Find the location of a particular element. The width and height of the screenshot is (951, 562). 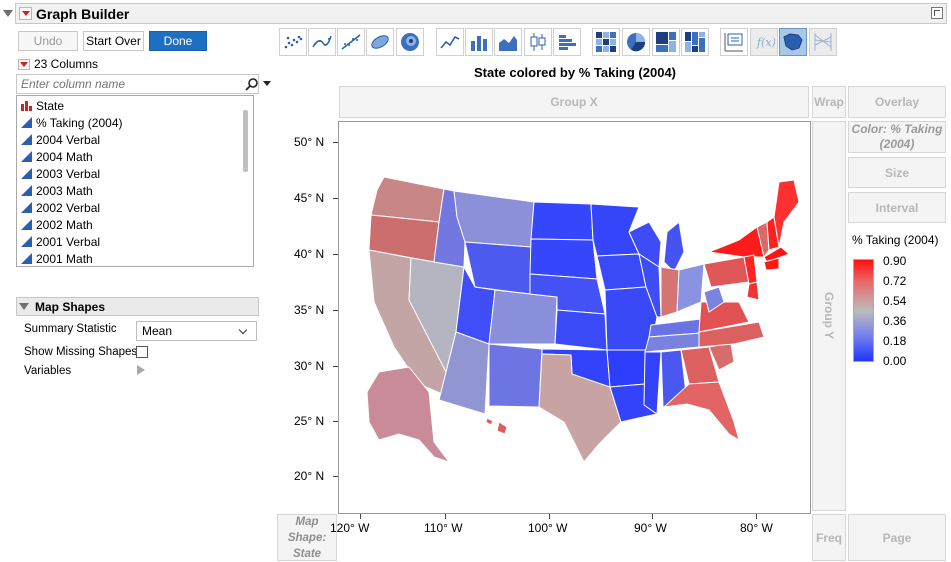

y-tick-label: 50° N is located at coordinates (309, 142).